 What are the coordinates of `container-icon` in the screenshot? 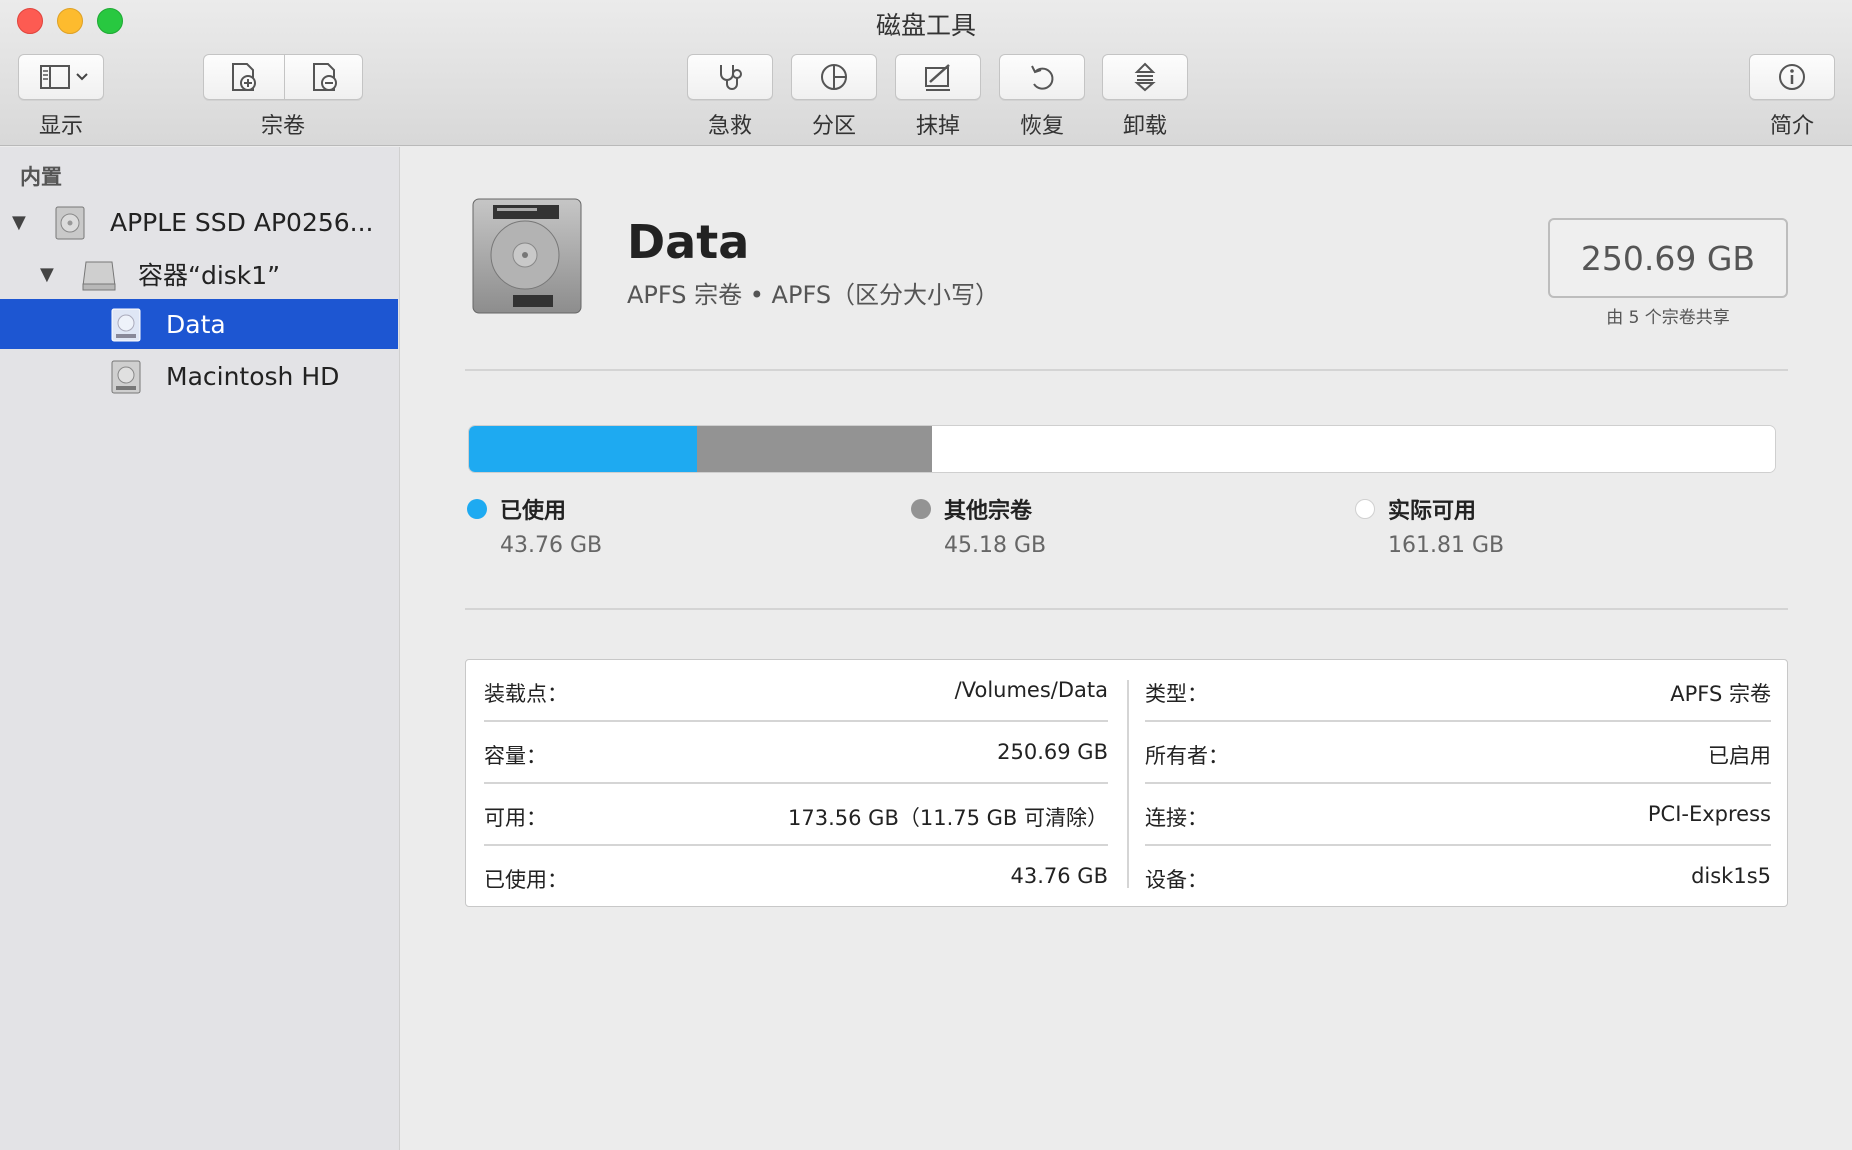 It's located at (99, 276).